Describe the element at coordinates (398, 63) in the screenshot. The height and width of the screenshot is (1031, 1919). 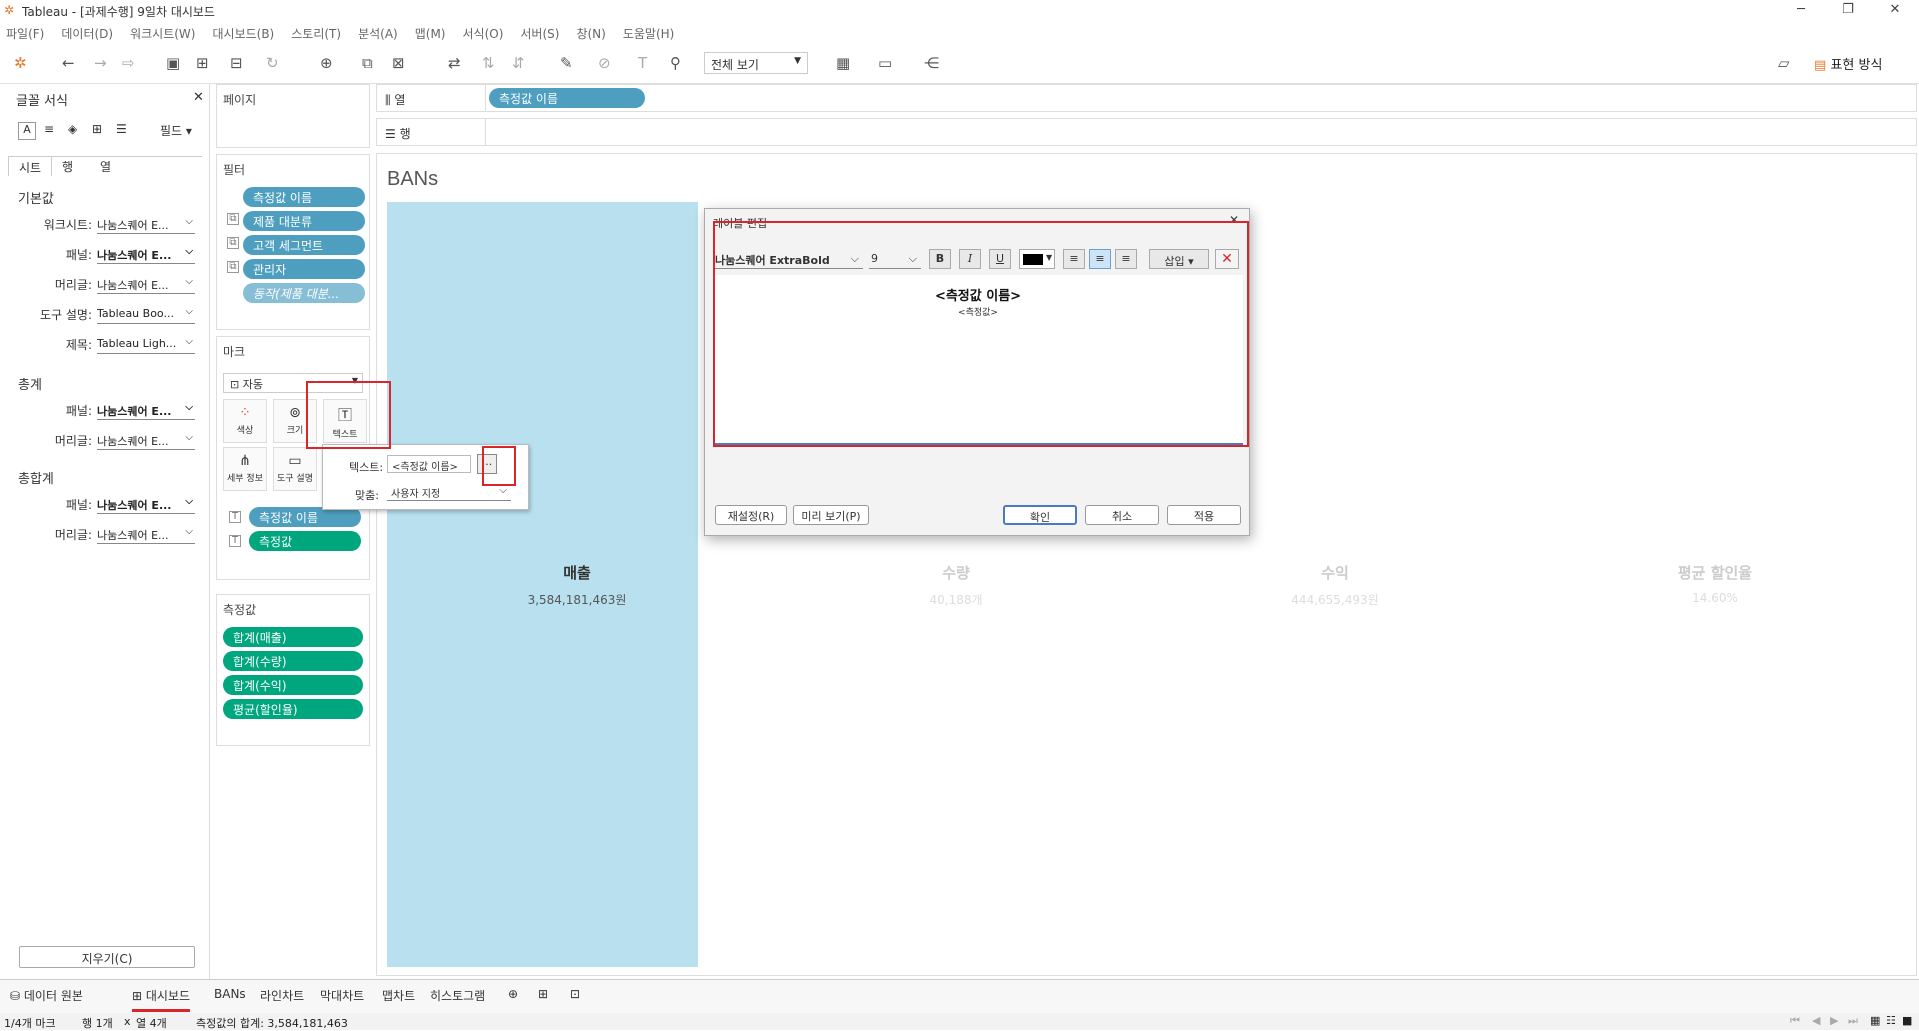
I see `clear-sheet-icon: ⊠` at that location.